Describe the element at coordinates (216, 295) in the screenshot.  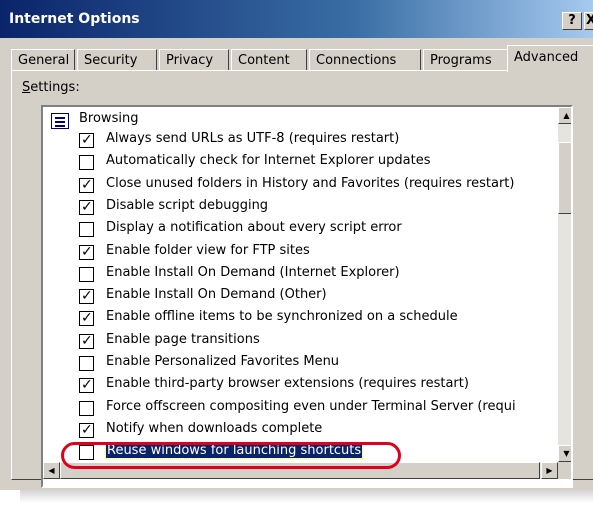
I see `setting-label: Enable Install On Demand (Other)` at that location.